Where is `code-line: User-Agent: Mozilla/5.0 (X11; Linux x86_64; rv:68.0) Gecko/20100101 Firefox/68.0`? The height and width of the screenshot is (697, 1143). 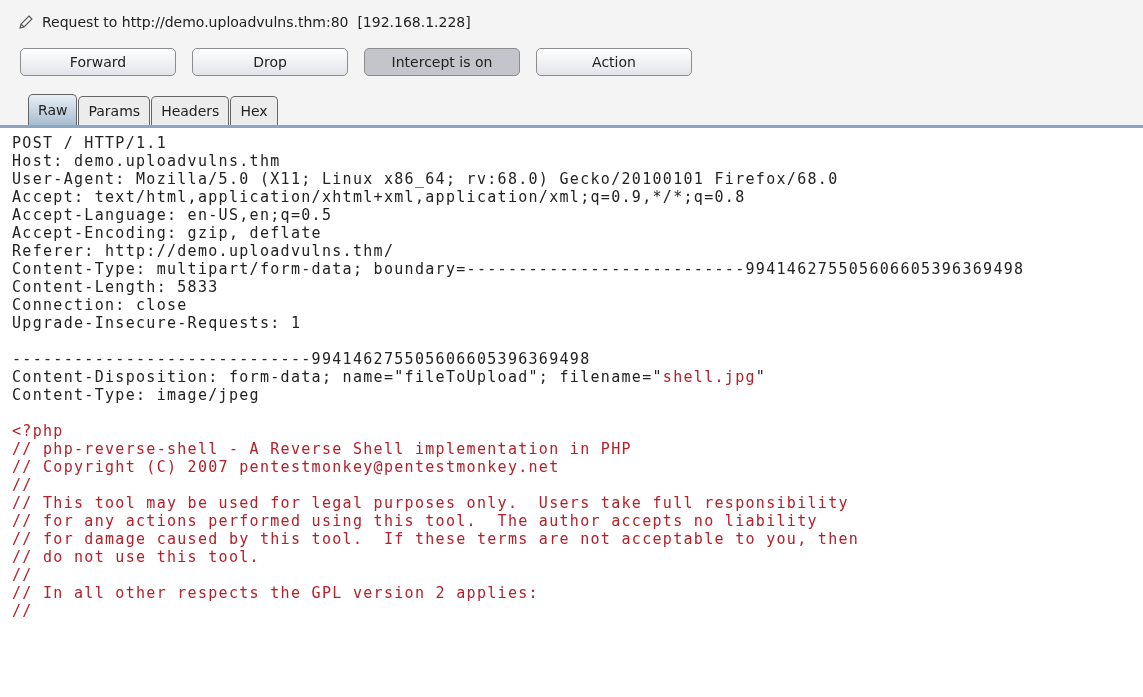 code-line: User-Agent: Mozilla/5.0 (X11; Linux x86_64; rv:68.0) Gecko/20100101 Firefox/68.0 is located at coordinates (426, 179).